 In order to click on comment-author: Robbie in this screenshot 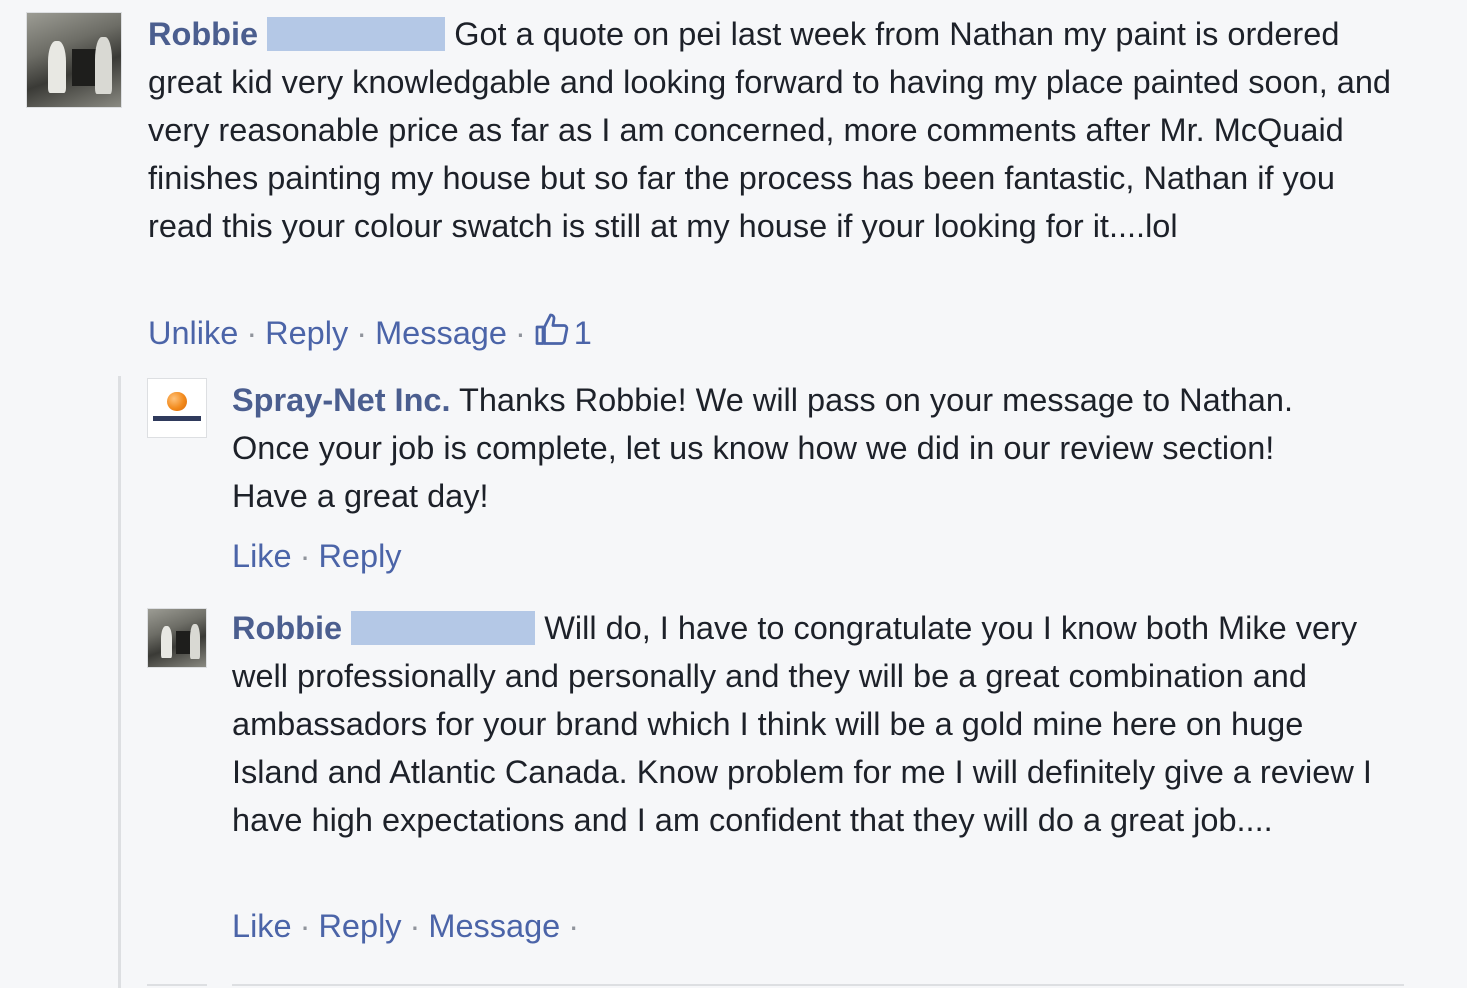, I will do `click(203, 34)`.